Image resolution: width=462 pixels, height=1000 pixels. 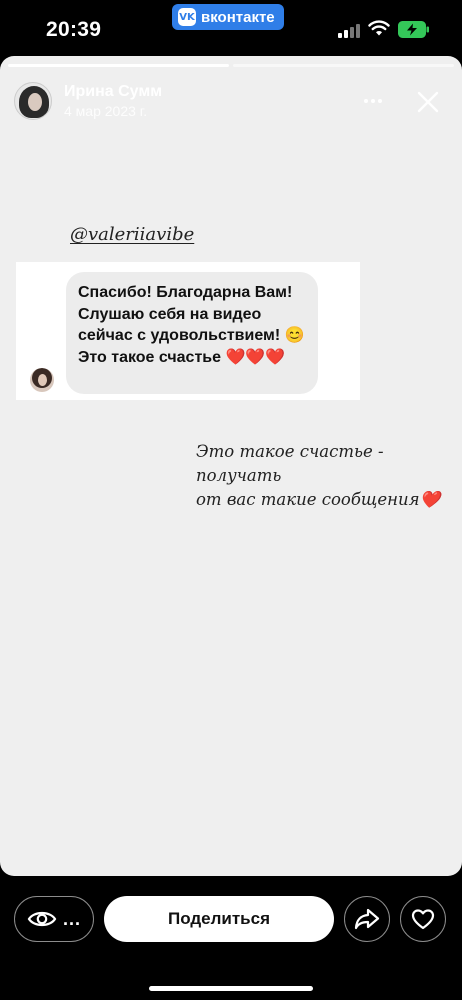 What do you see at coordinates (428, 102) in the screenshot?
I see `close-icon` at bounding box center [428, 102].